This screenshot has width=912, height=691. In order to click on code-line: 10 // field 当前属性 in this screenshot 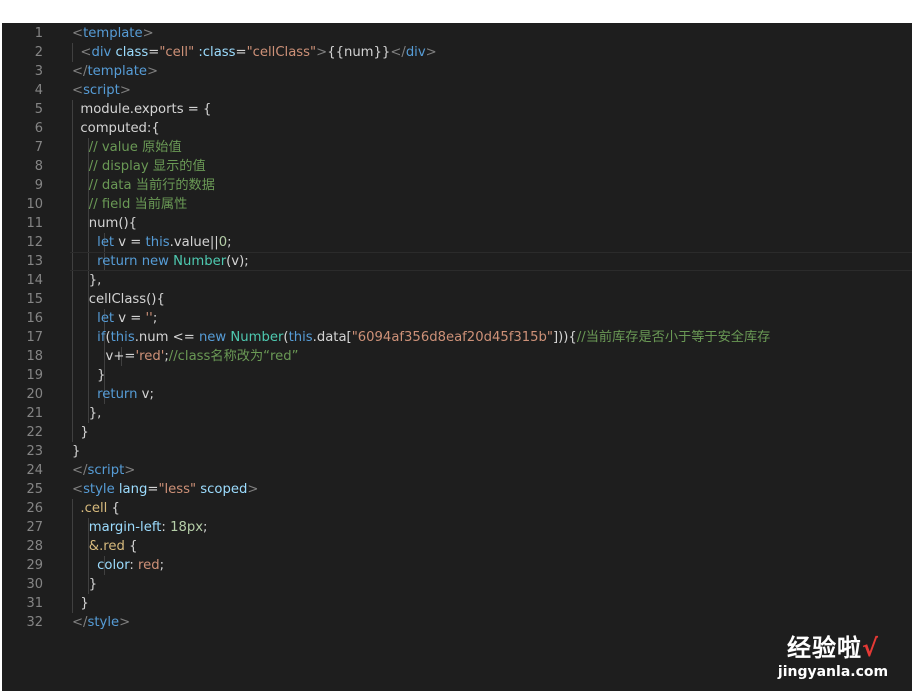, I will do `click(457, 204)`.